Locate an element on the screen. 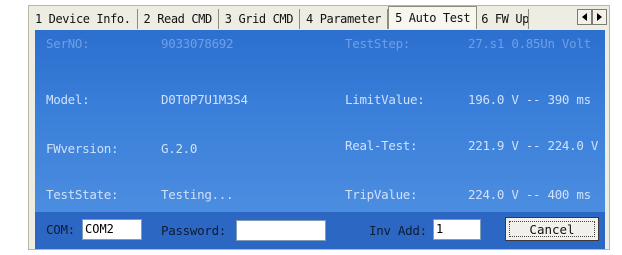 The image size is (622, 255). tab-scroll-buttons is located at coordinates (592, 17).